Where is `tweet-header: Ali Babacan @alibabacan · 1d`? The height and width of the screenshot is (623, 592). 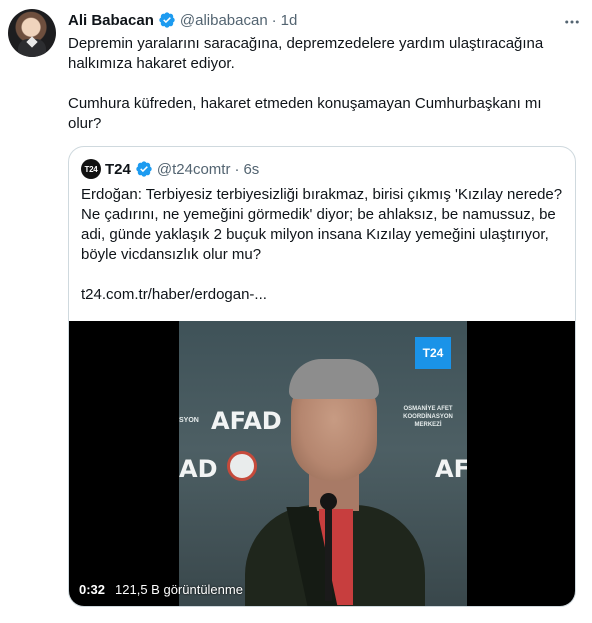 tweet-header: Ali Babacan @alibabacan · 1d is located at coordinates (182, 20).